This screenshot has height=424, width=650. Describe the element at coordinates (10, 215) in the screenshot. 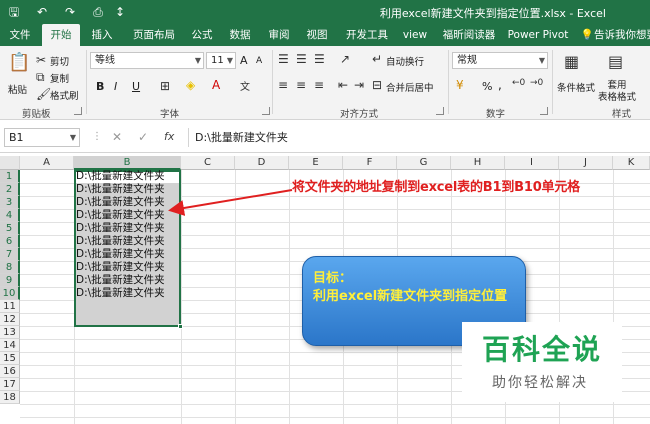

I see `row-header-4: 4` at that location.